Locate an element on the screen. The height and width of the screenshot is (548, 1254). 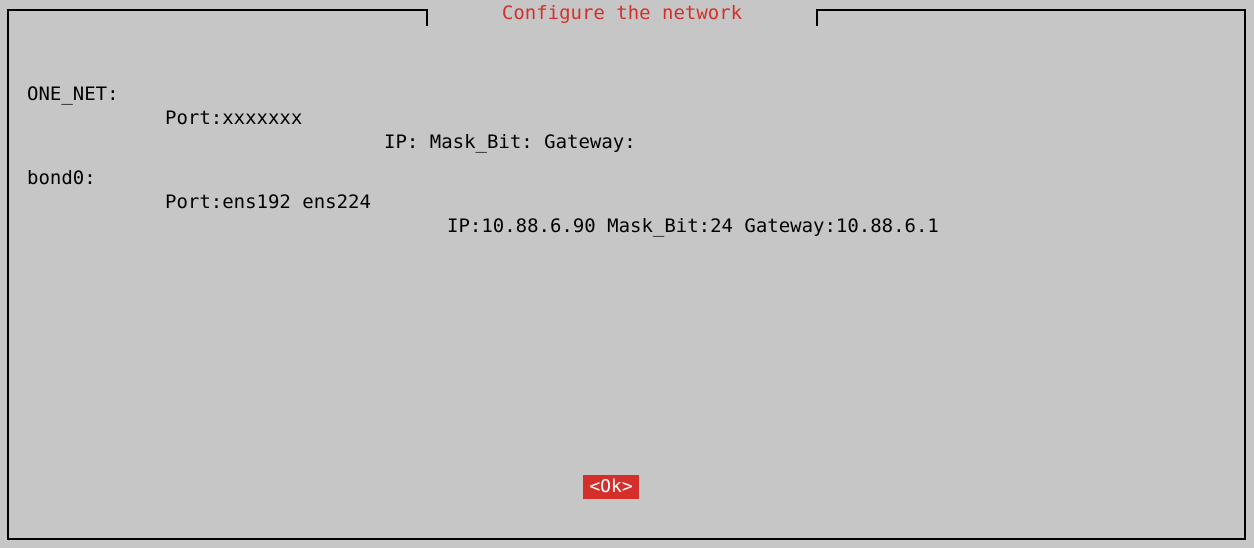
dialog-title: Configure the network is located at coordinates (622, 13).